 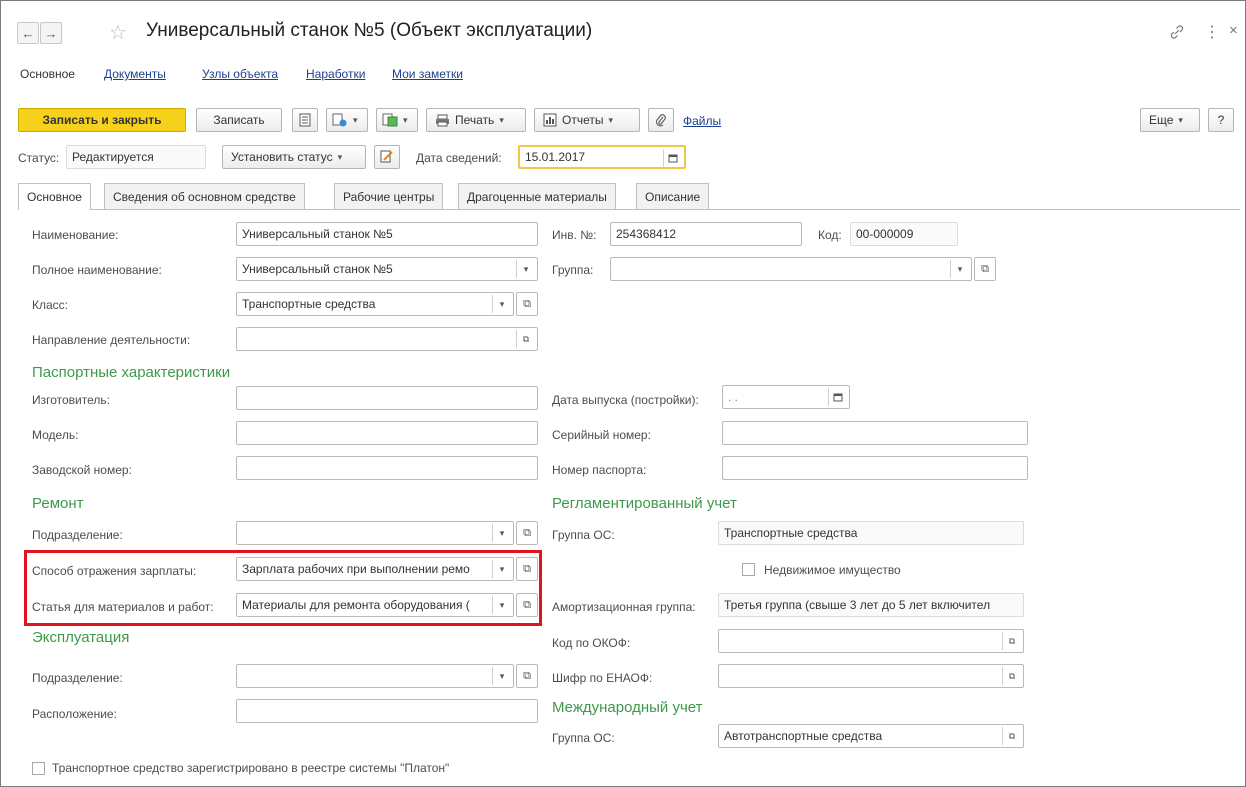 What do you see at coordinates (602, 678) in the screenshot?
I see `enaof-label: Шифр по ЕНАОФ:` at bounding box center [602, 678].